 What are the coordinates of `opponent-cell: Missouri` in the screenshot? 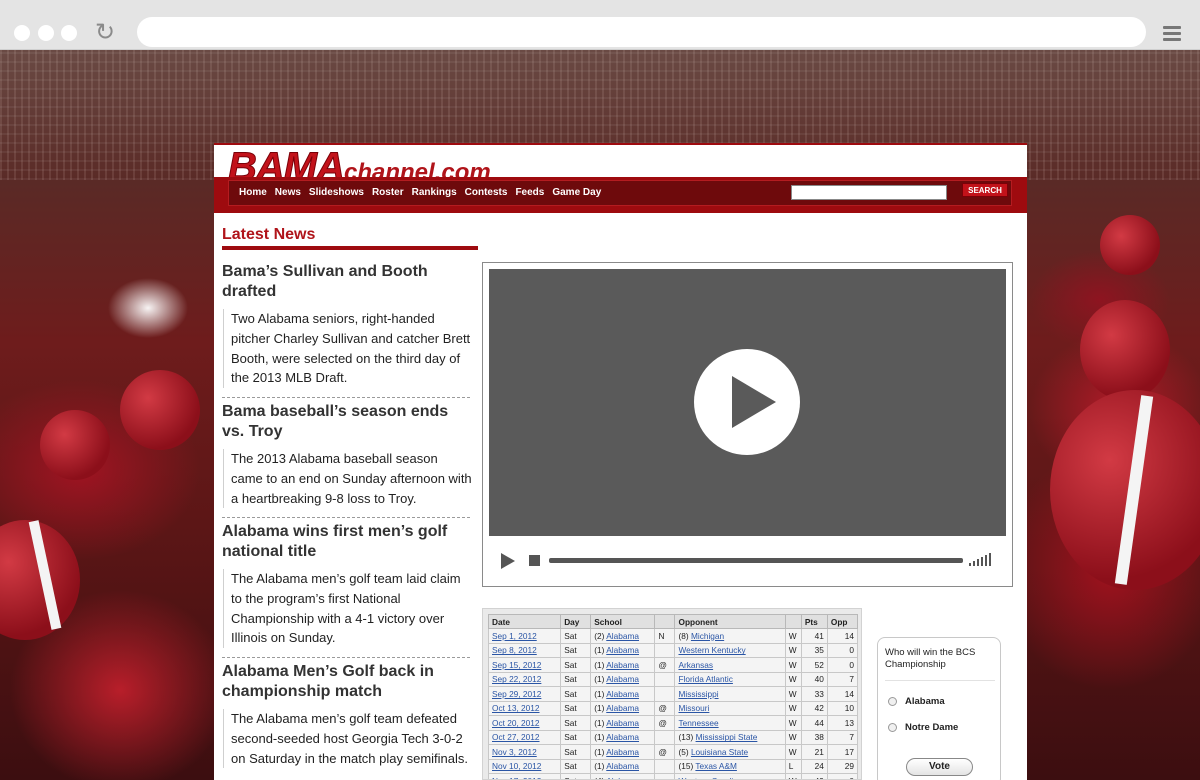 It's located at (730, 708).